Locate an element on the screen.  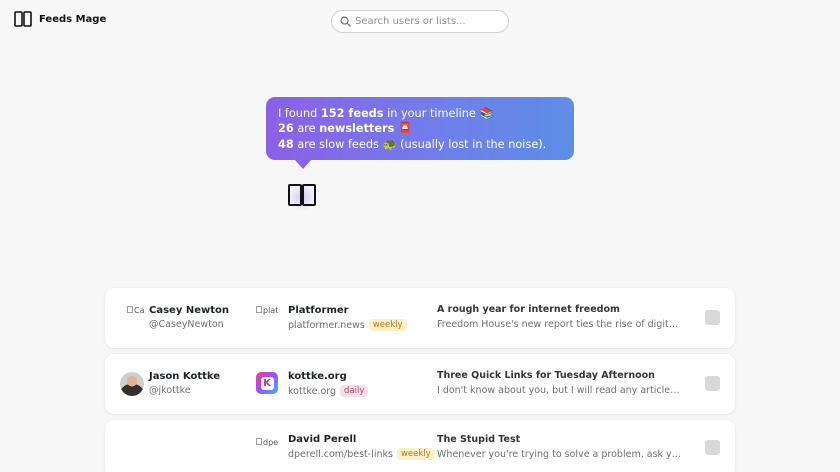
search-input is located at coordinates (425, 21).